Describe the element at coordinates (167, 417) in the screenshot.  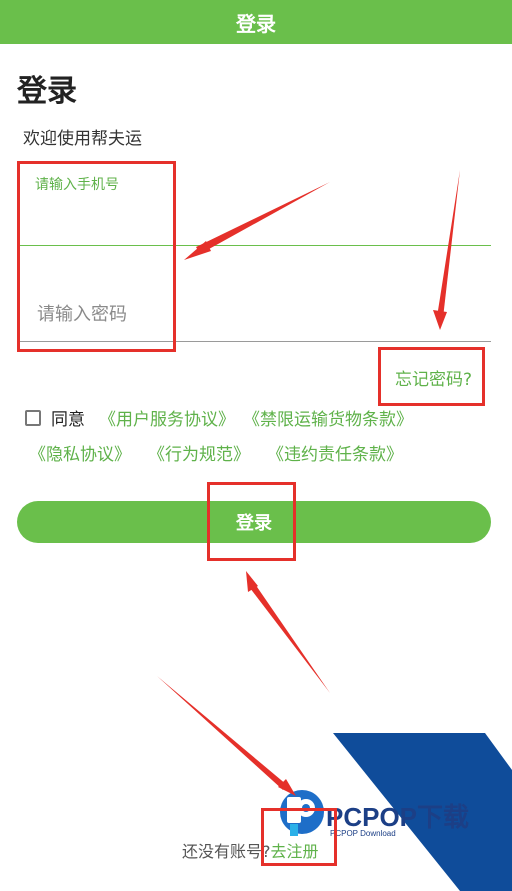
I see `user-service-agreement-link: 《用户服务协议》` at that location.